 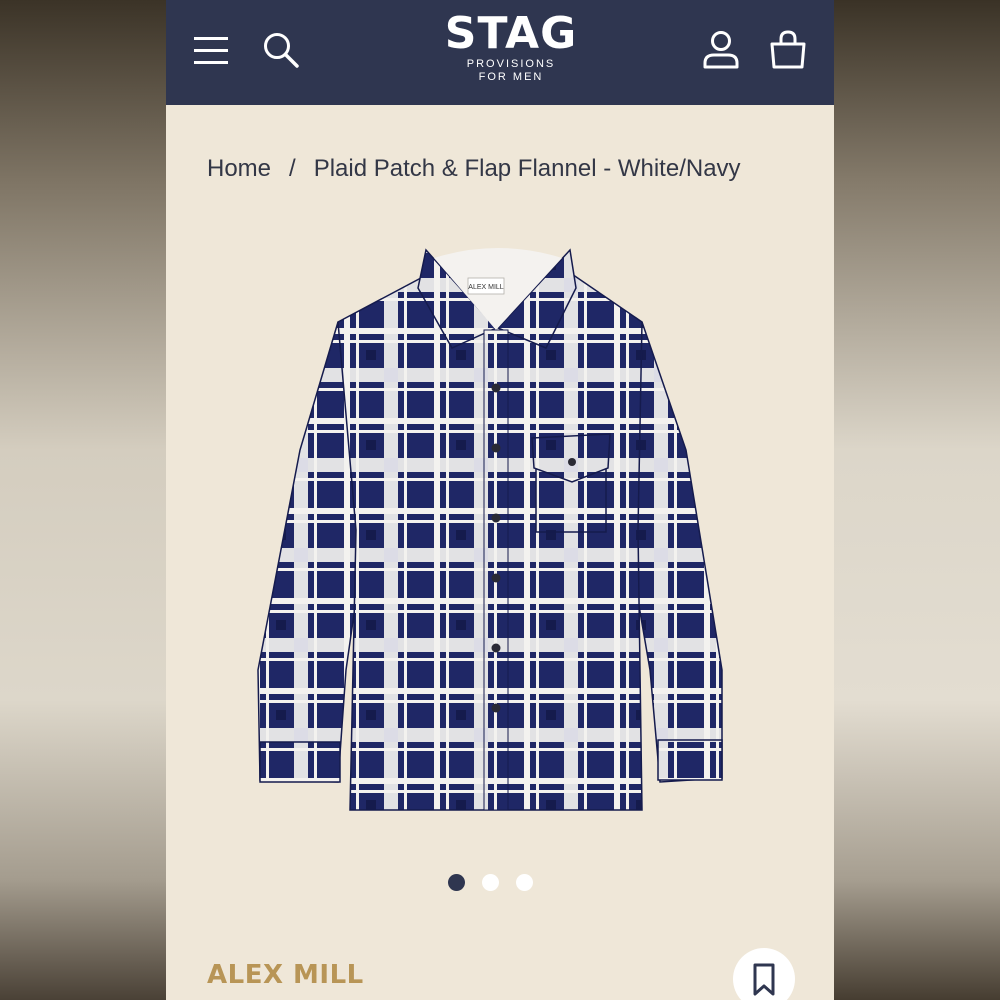 What do you see at coordinates (788, 50) in the screenshot?
I see `bag-icon` at bounding box center [788, 50].